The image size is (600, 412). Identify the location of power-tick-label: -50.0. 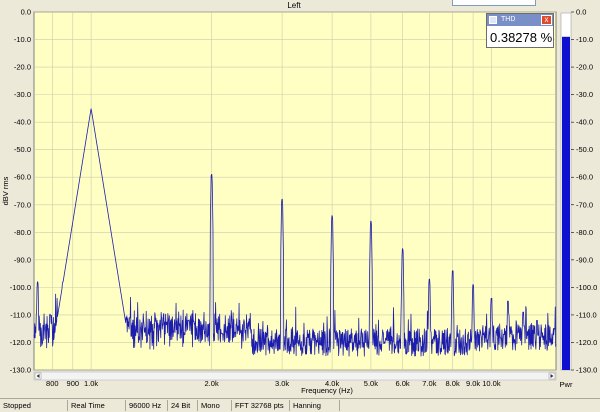
(584, 149).